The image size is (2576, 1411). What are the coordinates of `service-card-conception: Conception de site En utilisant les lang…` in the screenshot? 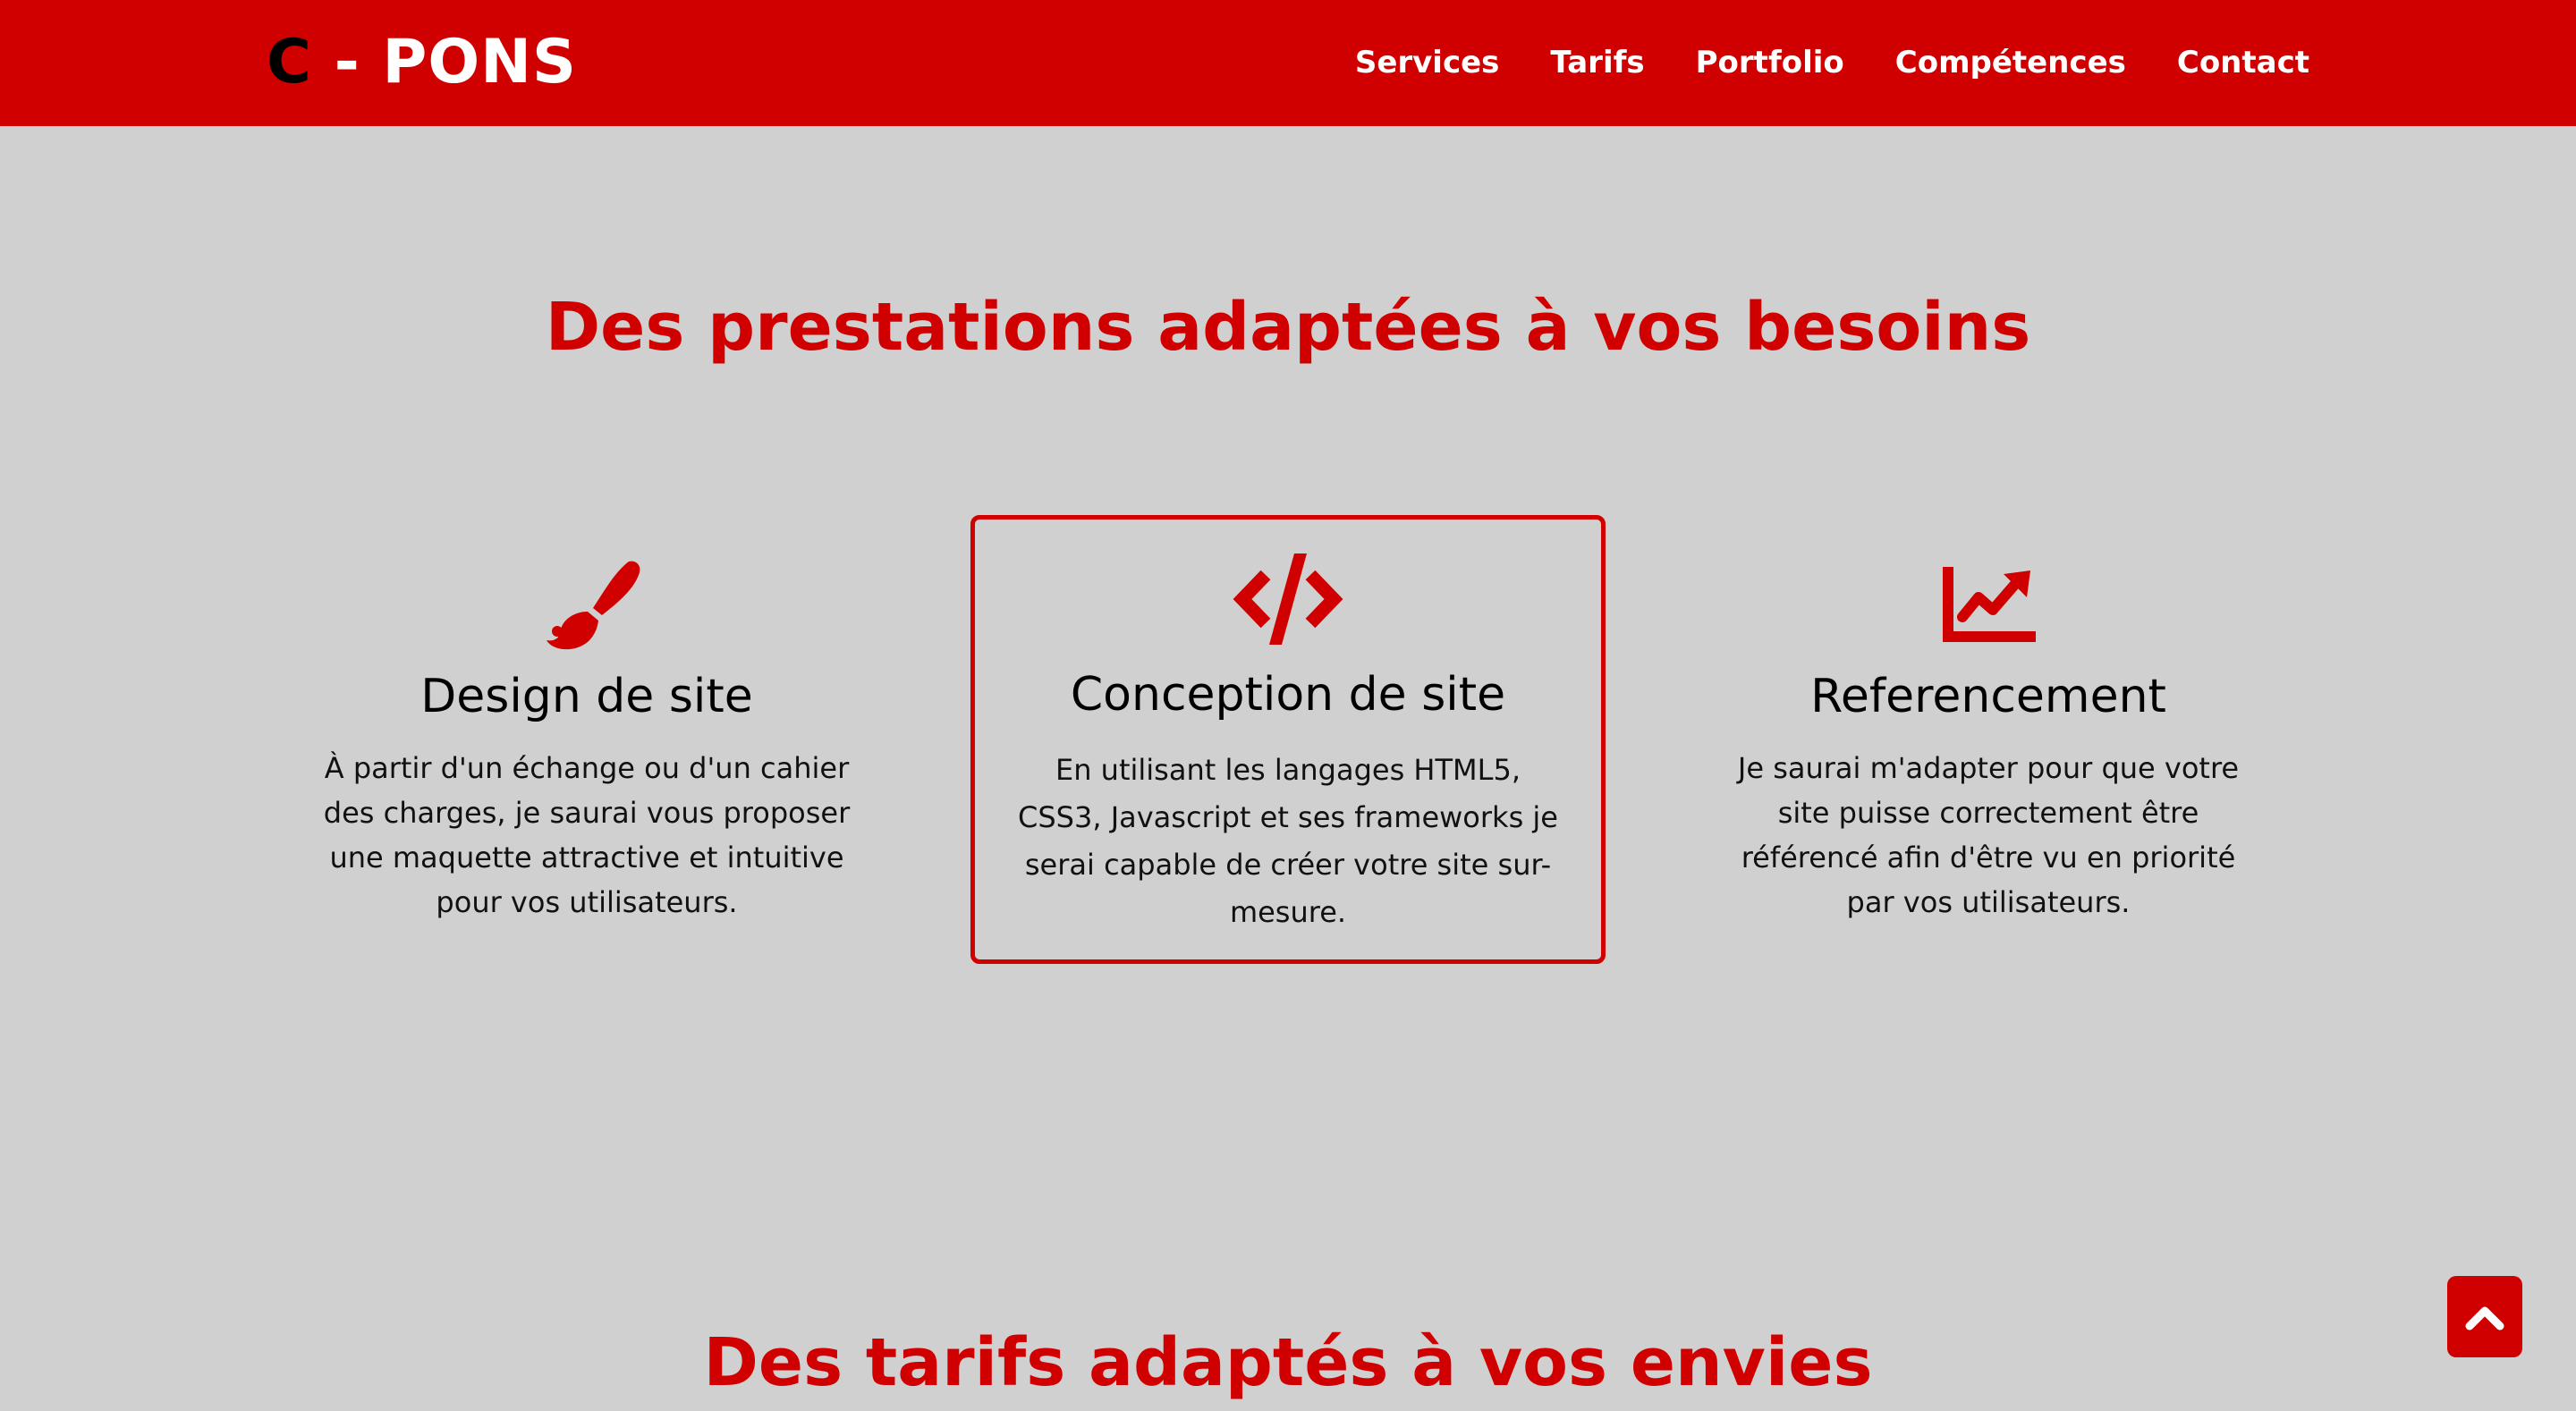 It's located at (1288, 739).